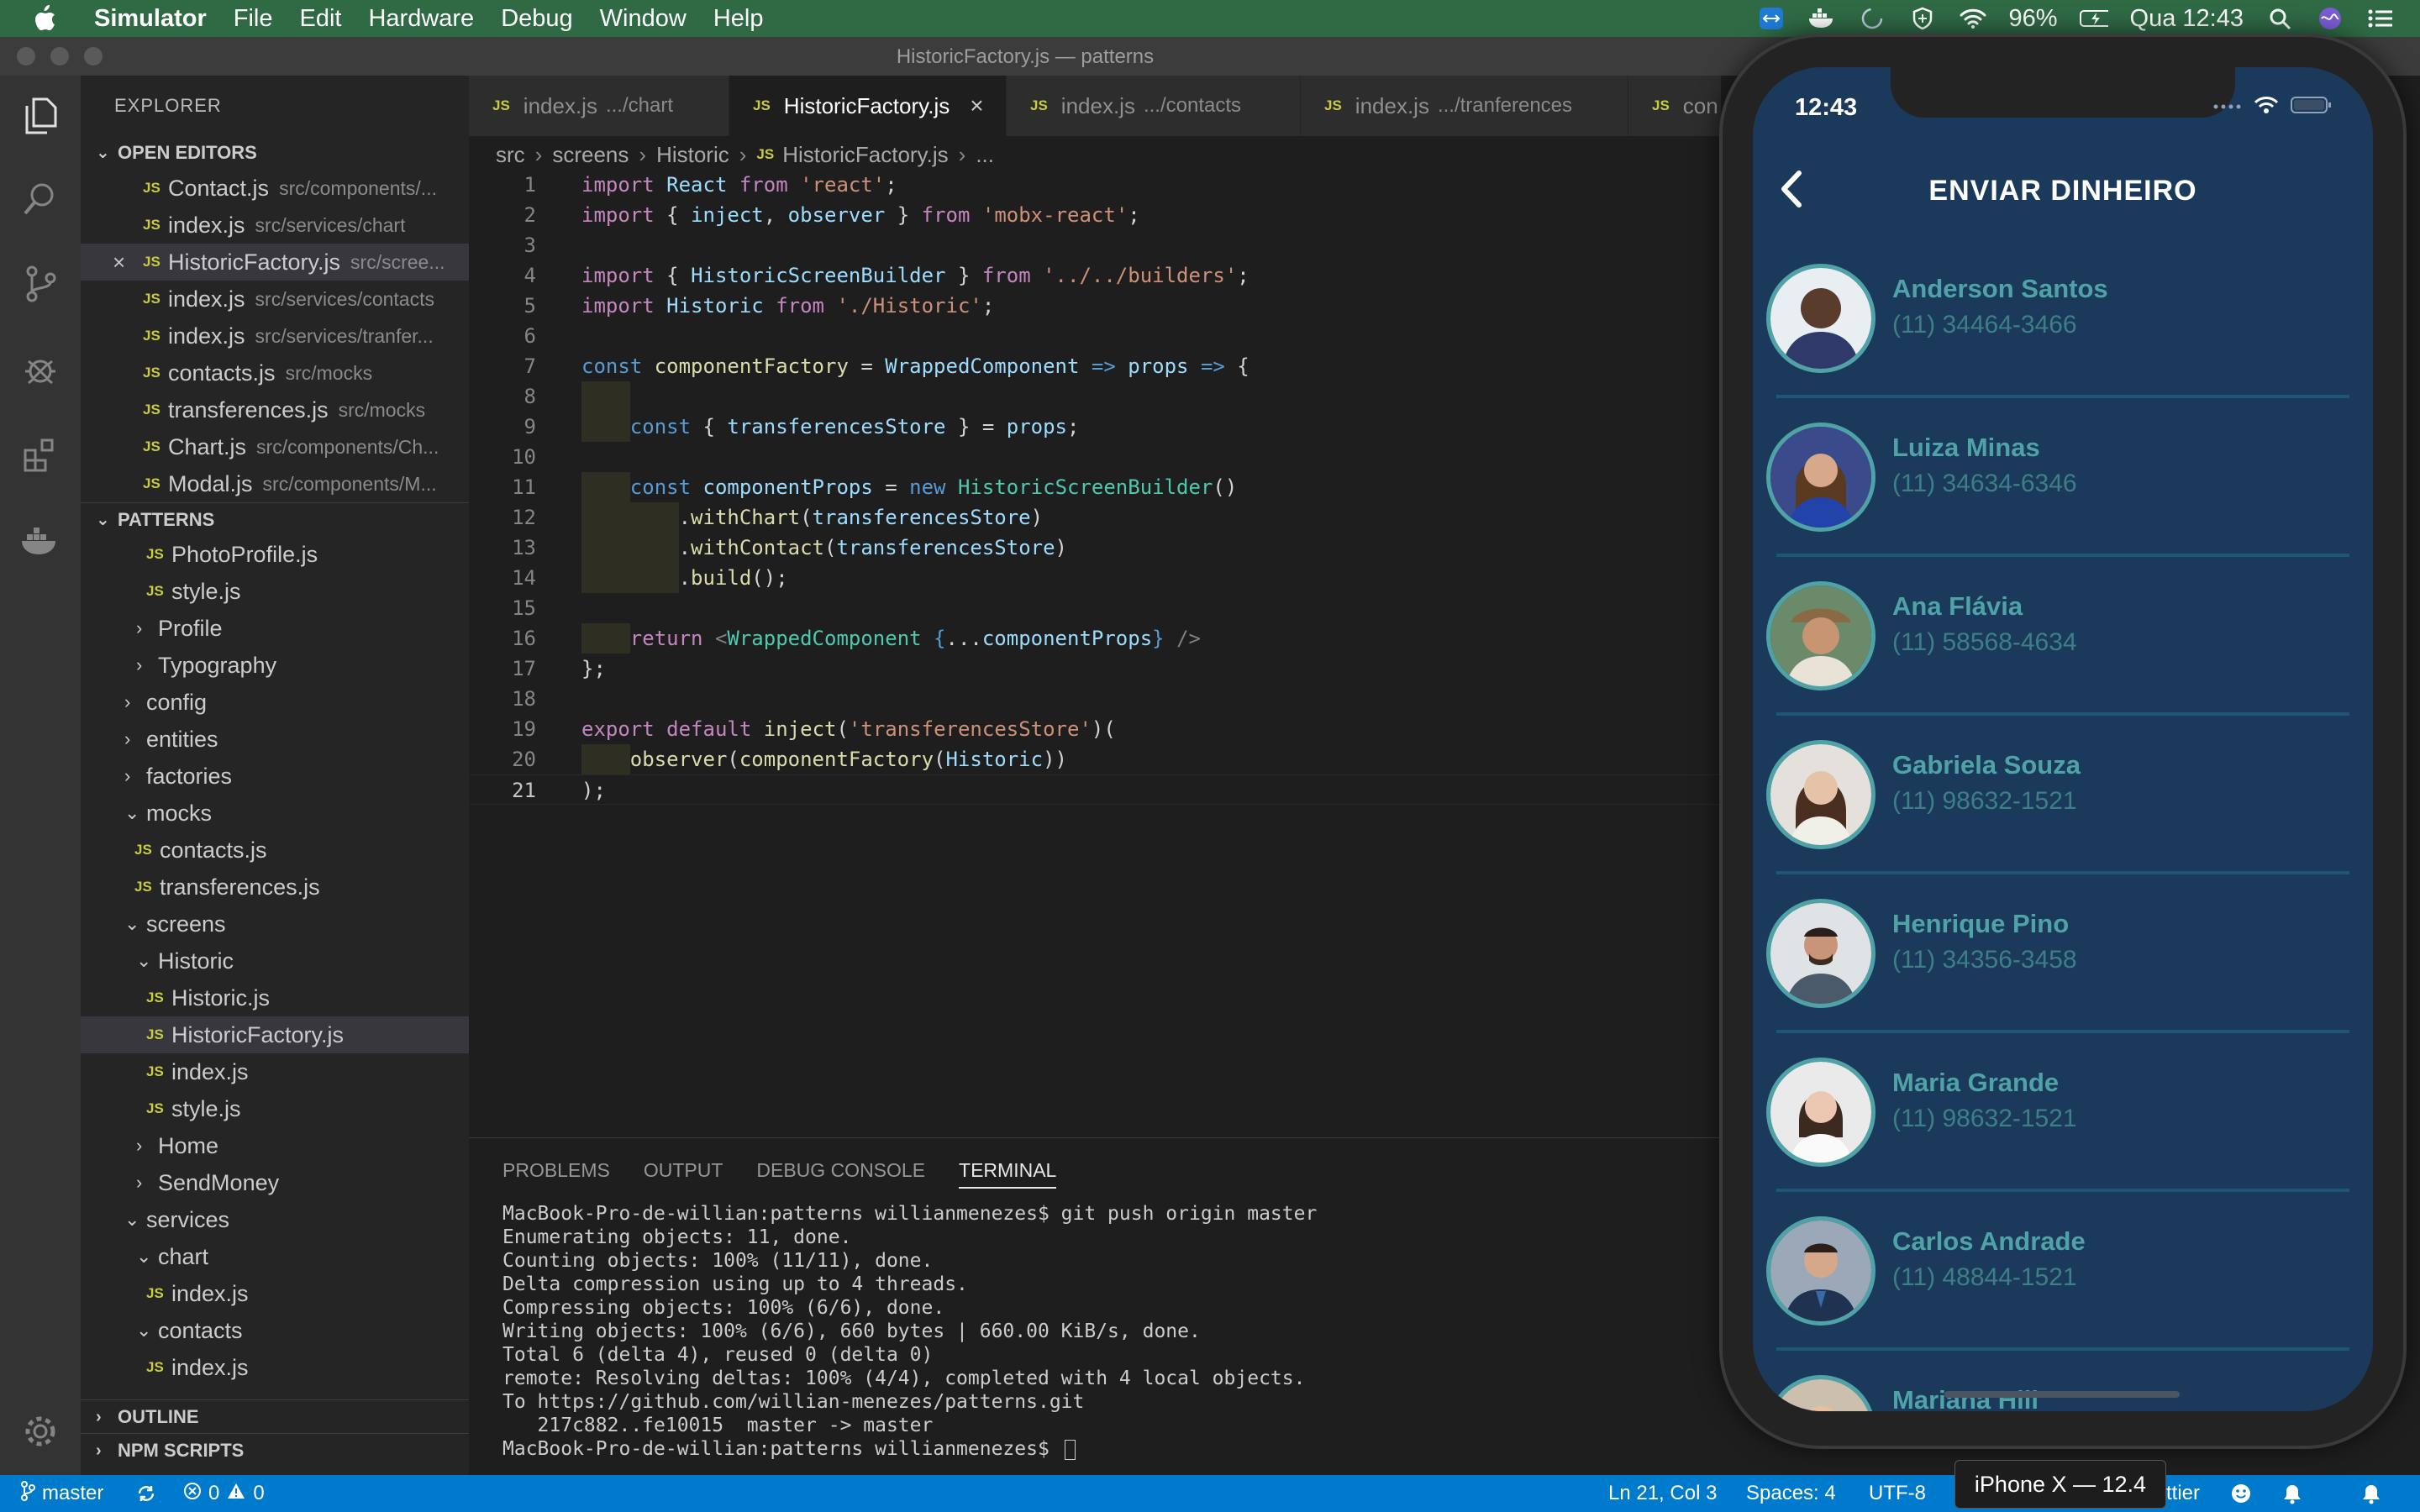 Image resolution: width=2420 pixels, height=1512 pixels. What do you see at coordinates (976, 105) in the screenshot?
I see `close-tab-icon: ×` at bounding box center [976, 105].